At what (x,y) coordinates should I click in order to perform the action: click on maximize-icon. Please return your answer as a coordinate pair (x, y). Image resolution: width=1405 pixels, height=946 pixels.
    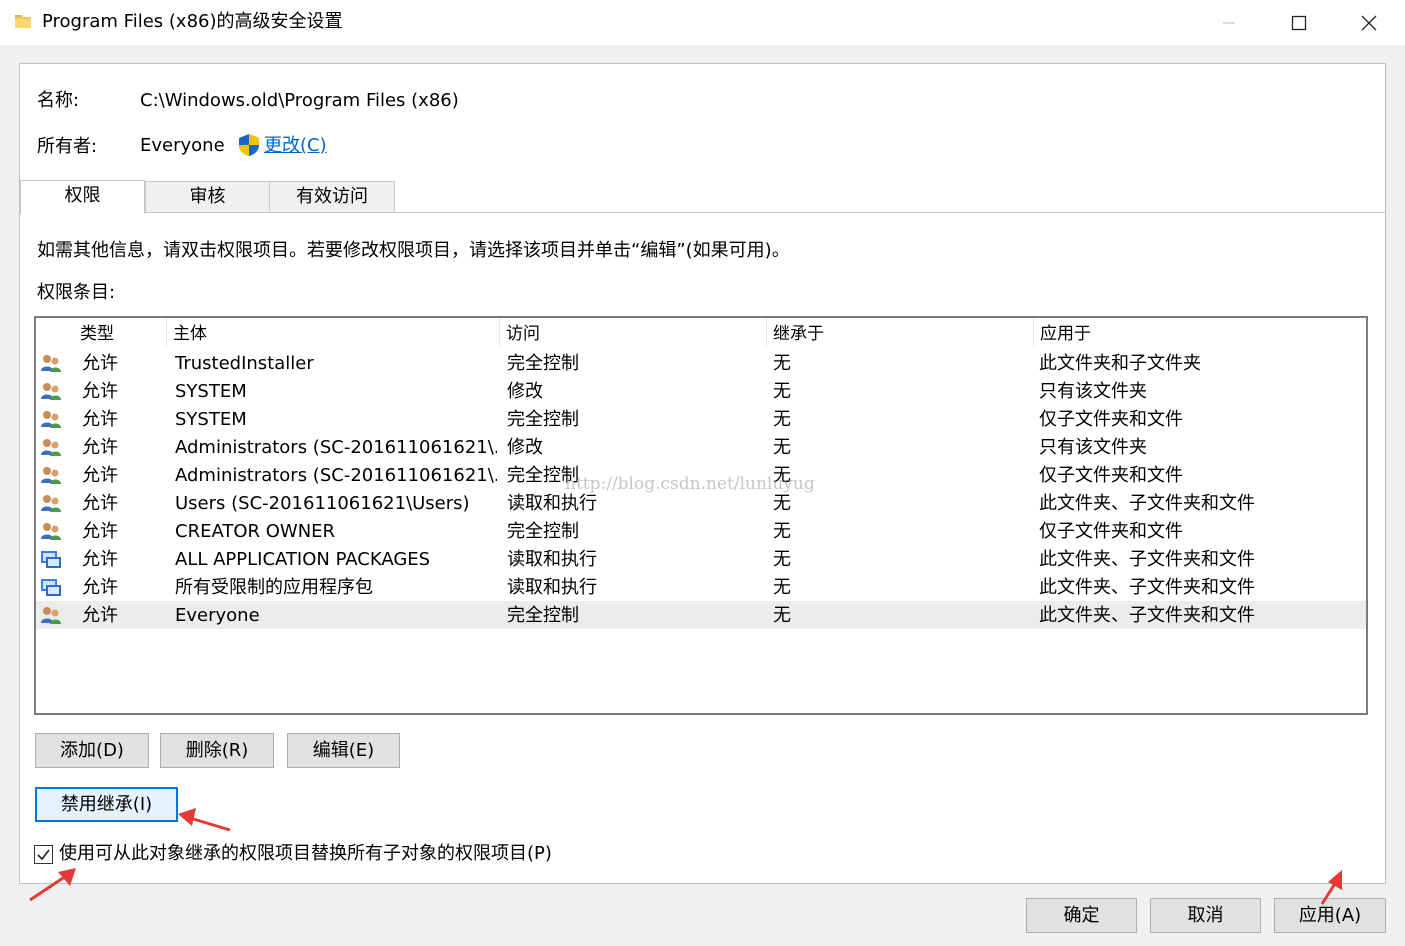
    Looking at the image, I should click on (1299, 22).